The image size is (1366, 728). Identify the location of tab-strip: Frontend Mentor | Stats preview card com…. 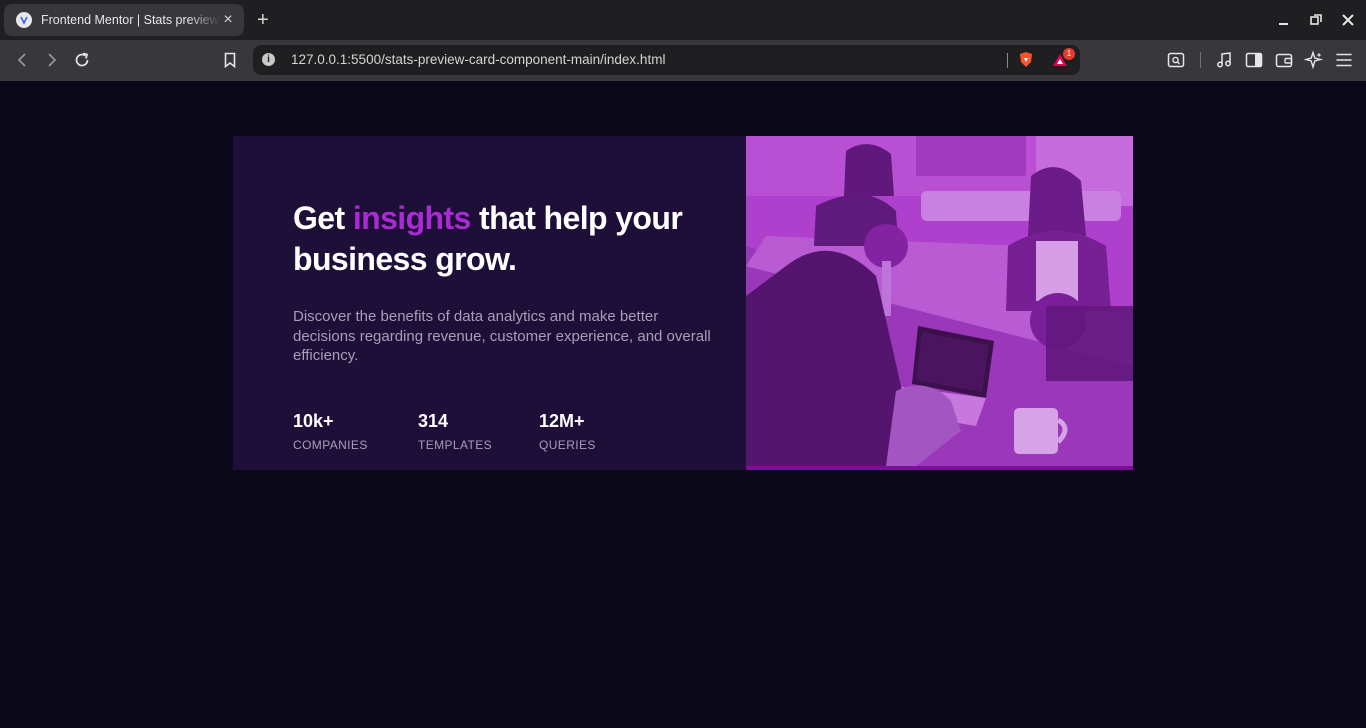
(683, 20).